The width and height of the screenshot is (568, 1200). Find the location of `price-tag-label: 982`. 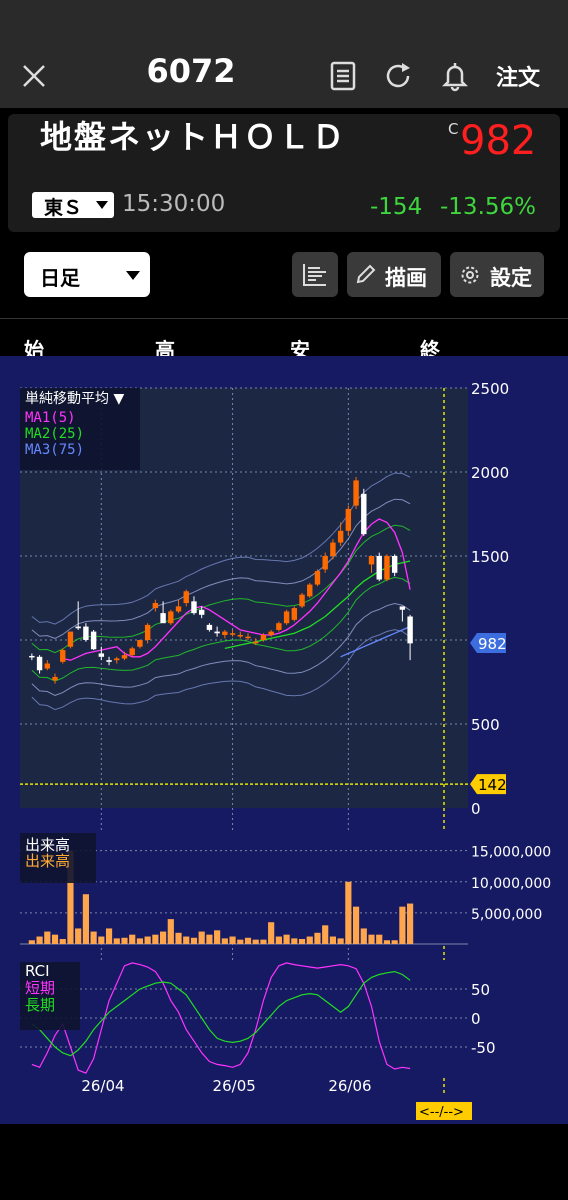

price-tag-label: 982 is located at coordinates (492, 644).